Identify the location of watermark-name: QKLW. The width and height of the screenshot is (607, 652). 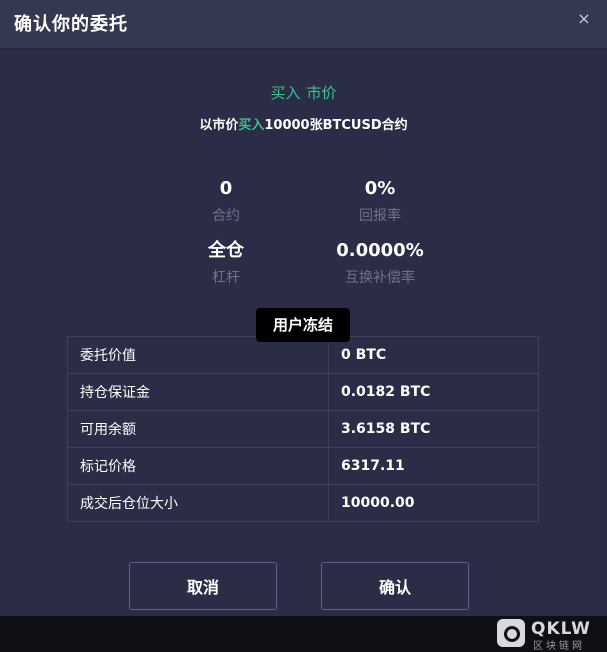
(561, 629).